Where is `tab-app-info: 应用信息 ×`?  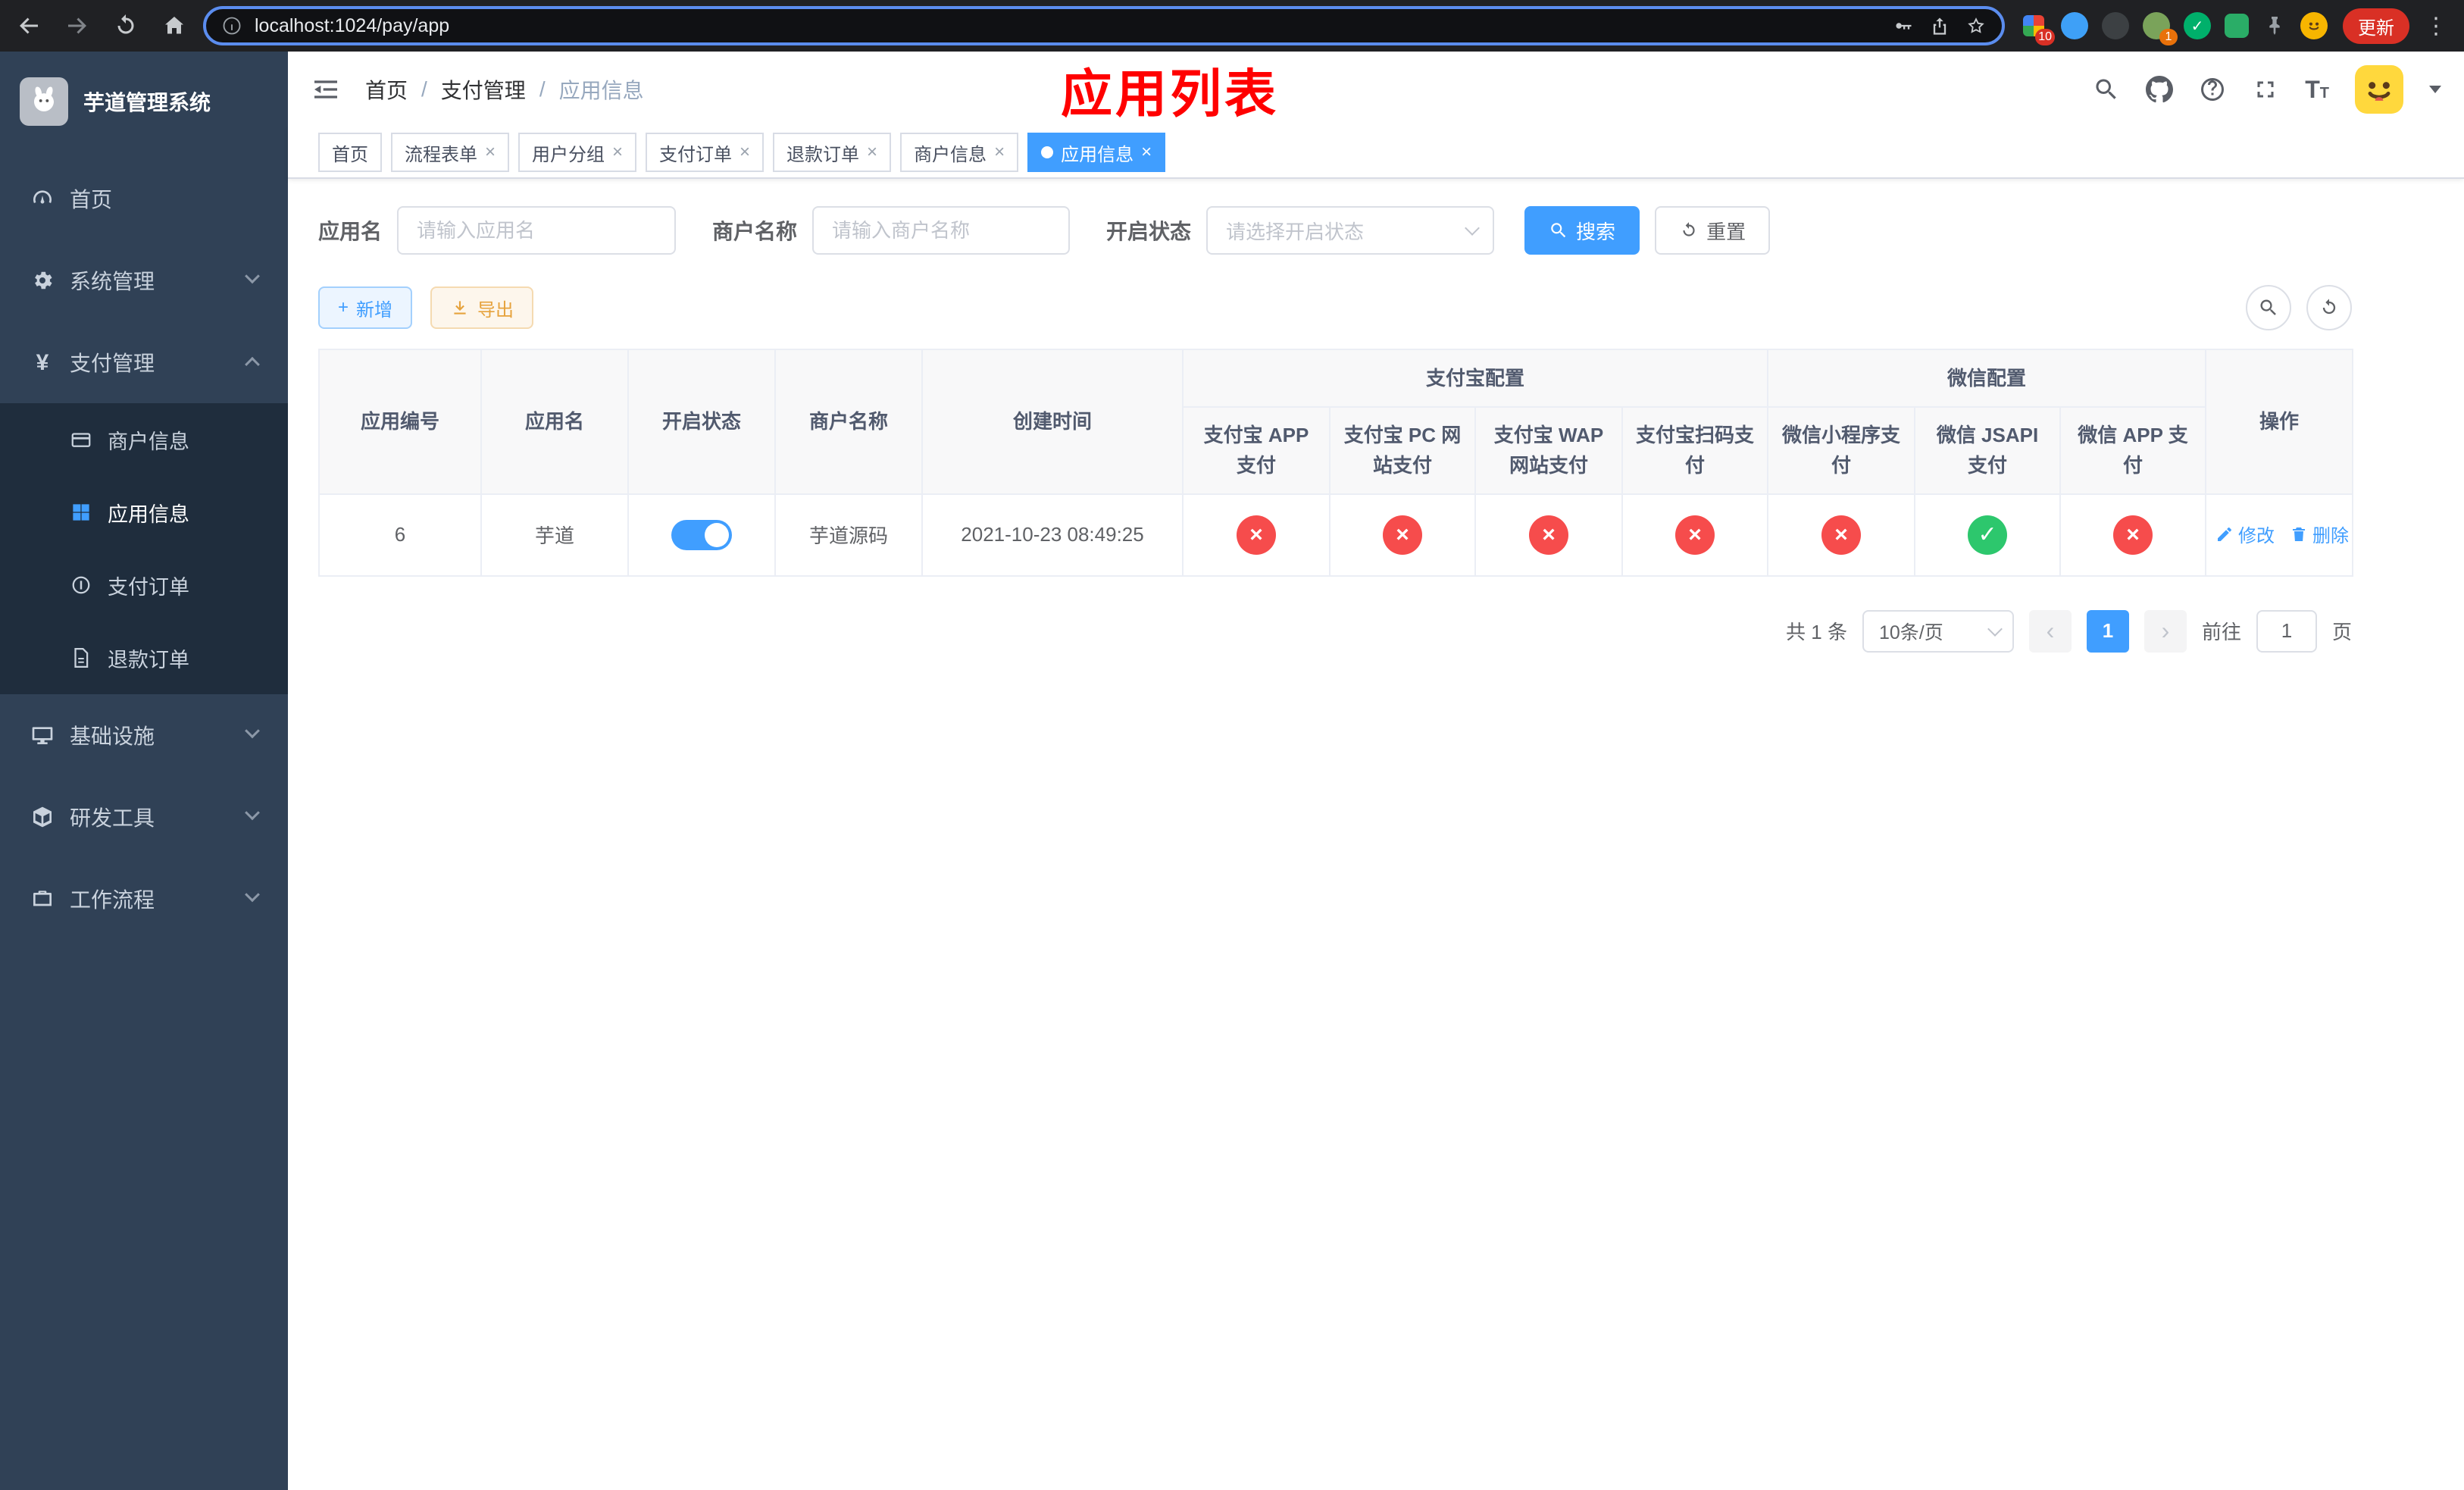 tab-app-info: 应用信息 × is located at coordinates (1096, 152).